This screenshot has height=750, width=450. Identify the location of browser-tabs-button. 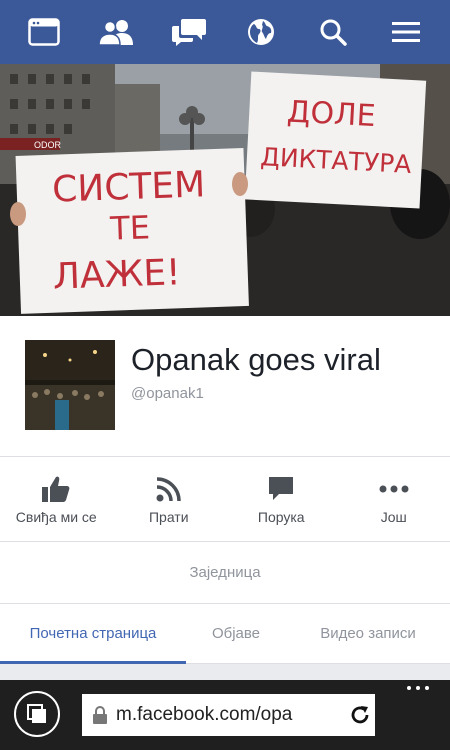
(37, 714).